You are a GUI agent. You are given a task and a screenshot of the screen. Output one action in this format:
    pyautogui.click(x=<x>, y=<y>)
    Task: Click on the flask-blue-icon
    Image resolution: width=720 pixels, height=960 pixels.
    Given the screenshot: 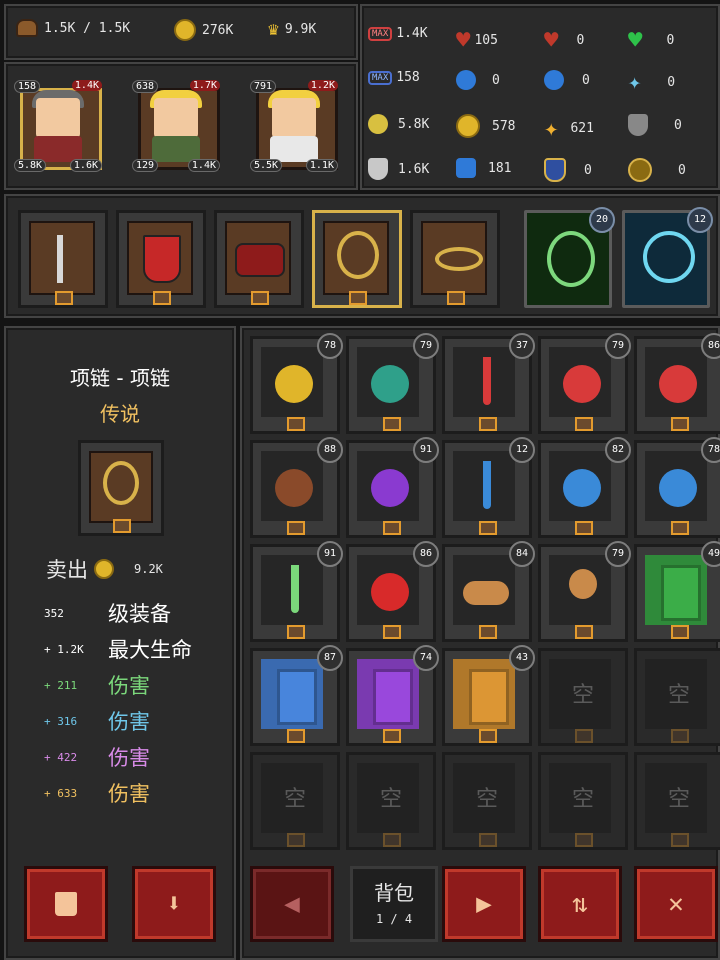 What is the action you would take?
    pyautogui.click(x=678, y=488)
    